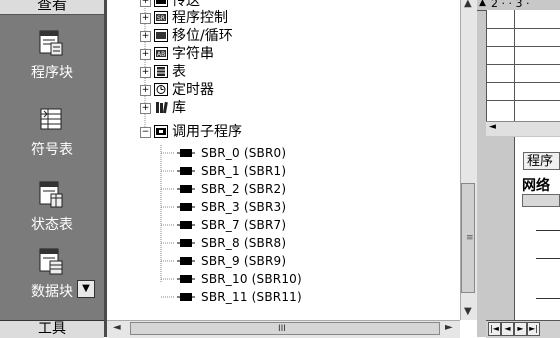  What do you see at coordinates (52, 7) in the screenshot?
I see `nav-header-view: 查看` at bounding box center [52, 7].